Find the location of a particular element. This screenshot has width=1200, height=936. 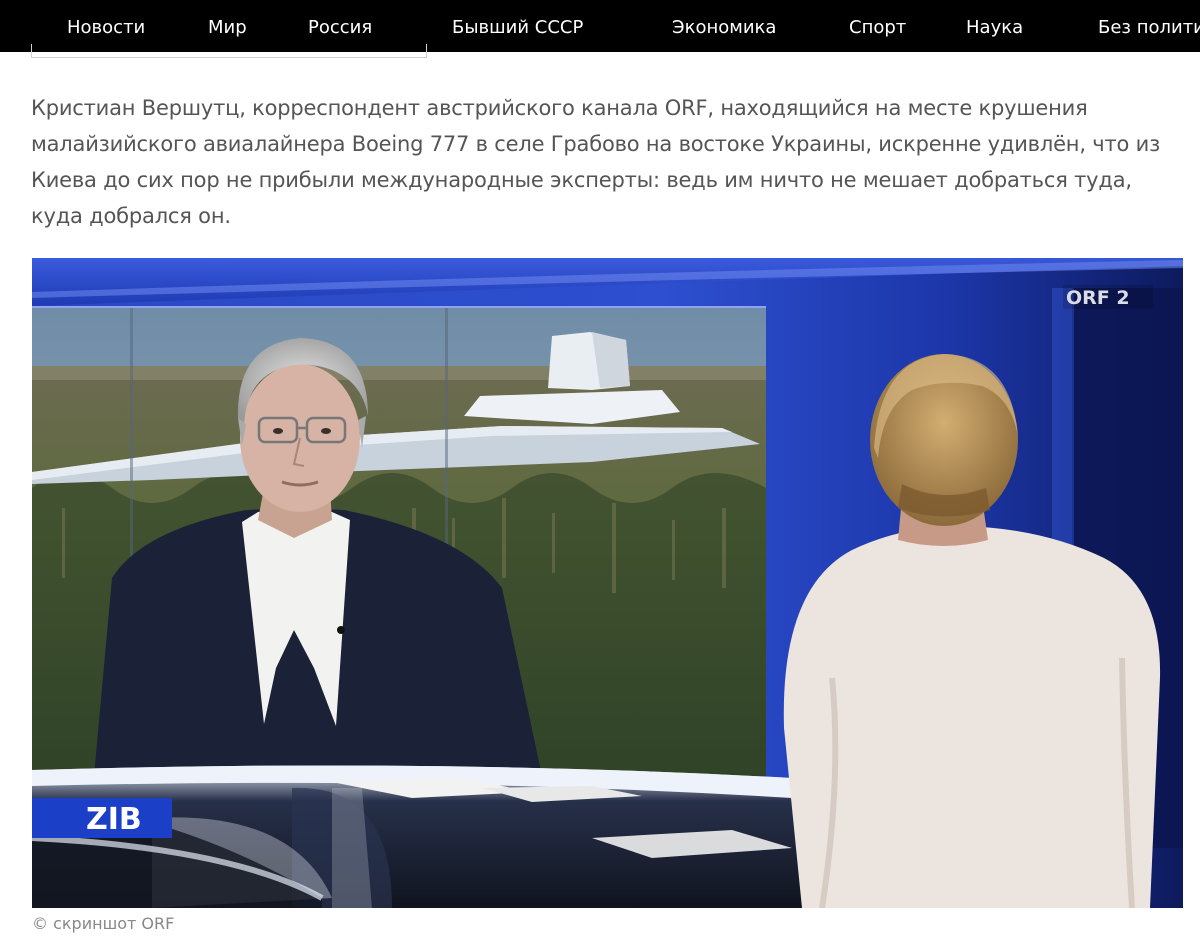

zib-logo: ZIB is located at coordinates (102, 818).